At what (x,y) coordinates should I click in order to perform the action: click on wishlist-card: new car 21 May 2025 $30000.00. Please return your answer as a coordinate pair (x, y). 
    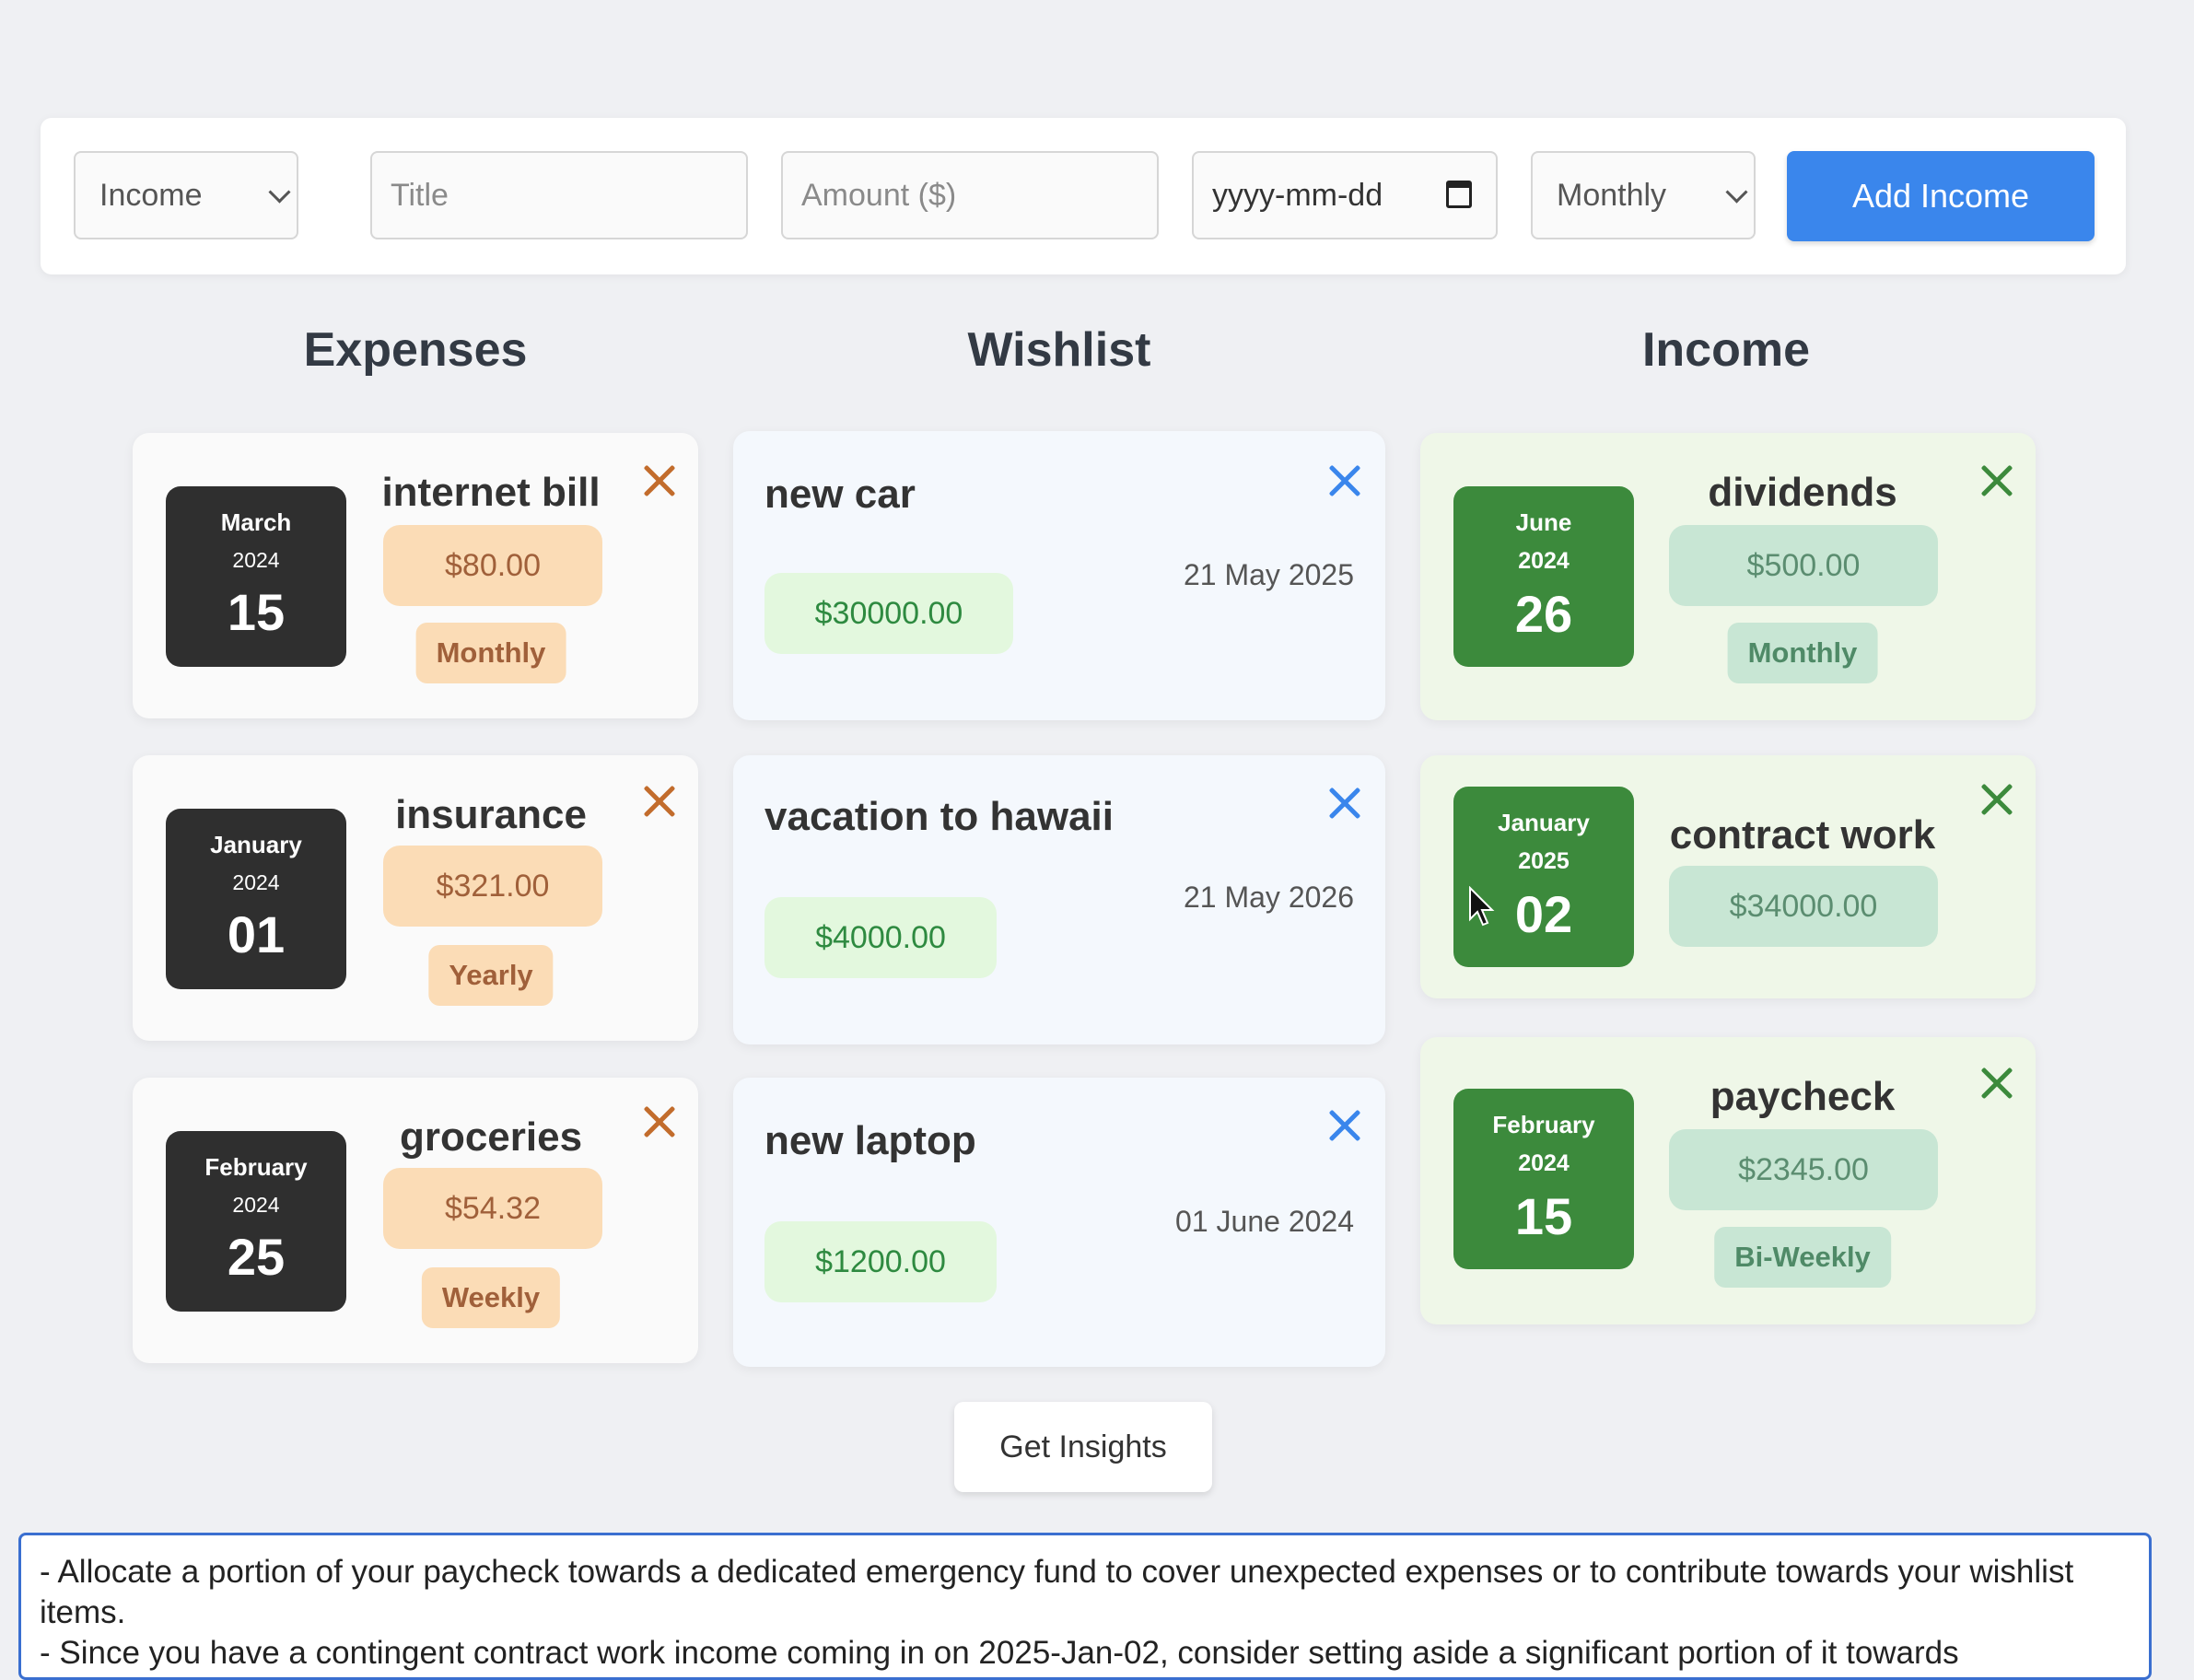
    Looking at the image, I should click on (1059, 575).